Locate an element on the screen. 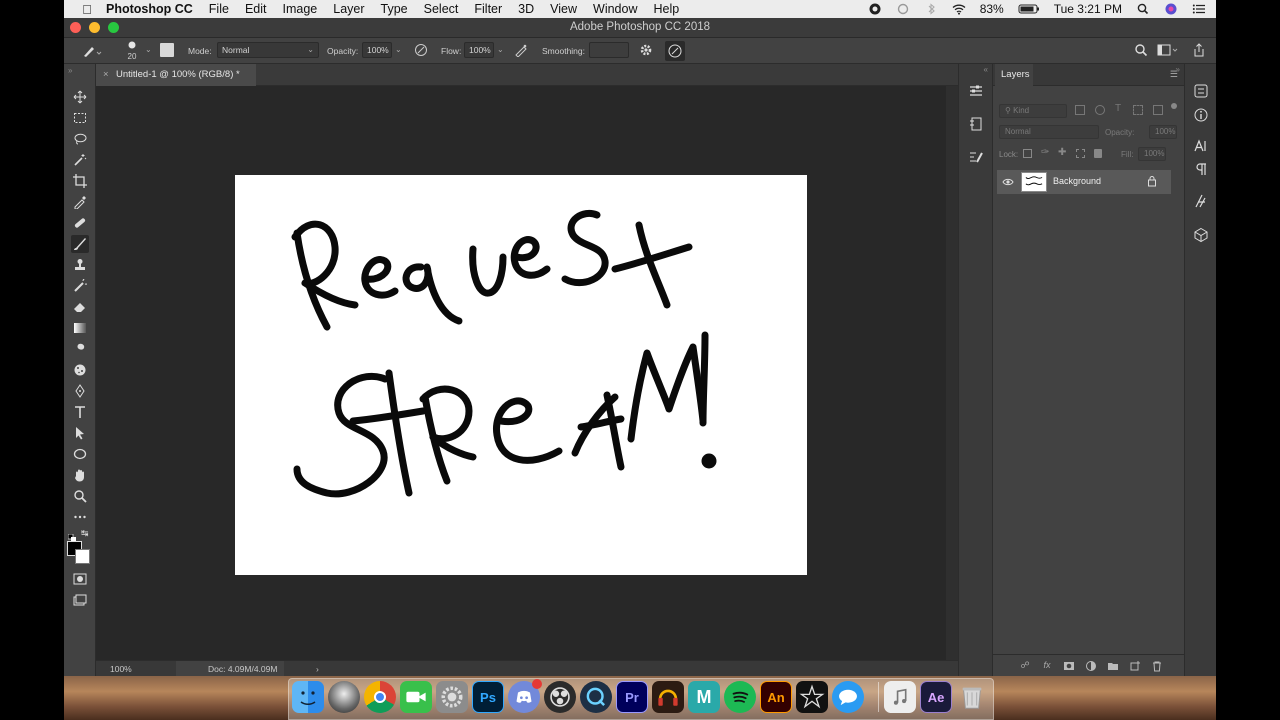 The width and height of the screenshot is (1280, 720). dock-collapse-icon: « is located at coordinates (986, 69).